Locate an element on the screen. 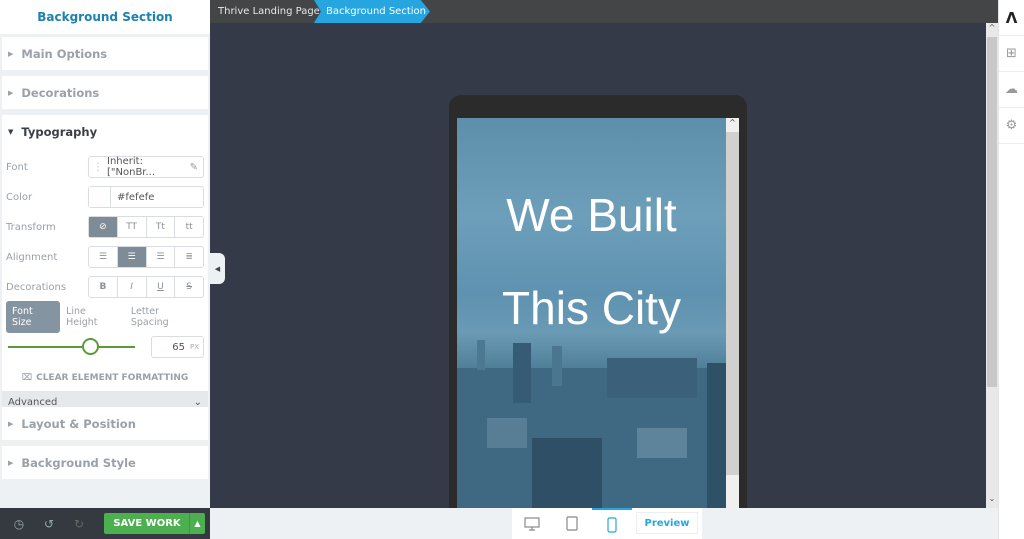 This screenshot has width=1024, height=539. panel-layout-position: ▶ Layout & Position is located at coordinates (105, 423).